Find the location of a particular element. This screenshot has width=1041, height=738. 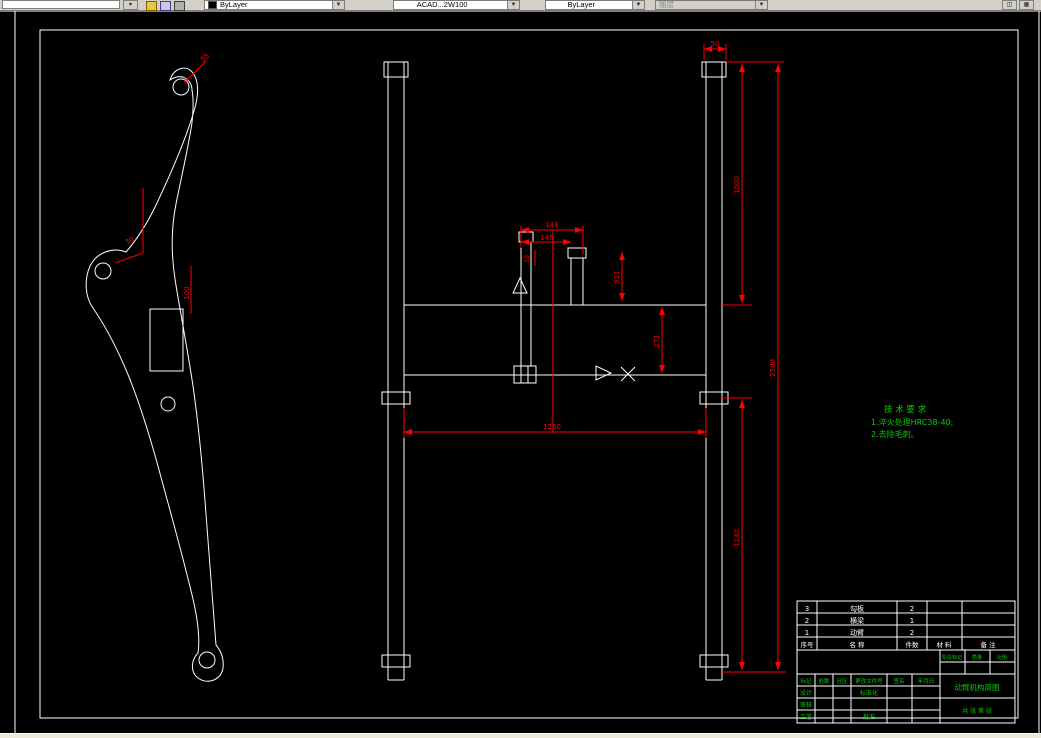

technical-notes: 技 术 要 求 1.淬火处理HRC38-40; 2.去除毛刺。 is located at coordinates (912, 421).